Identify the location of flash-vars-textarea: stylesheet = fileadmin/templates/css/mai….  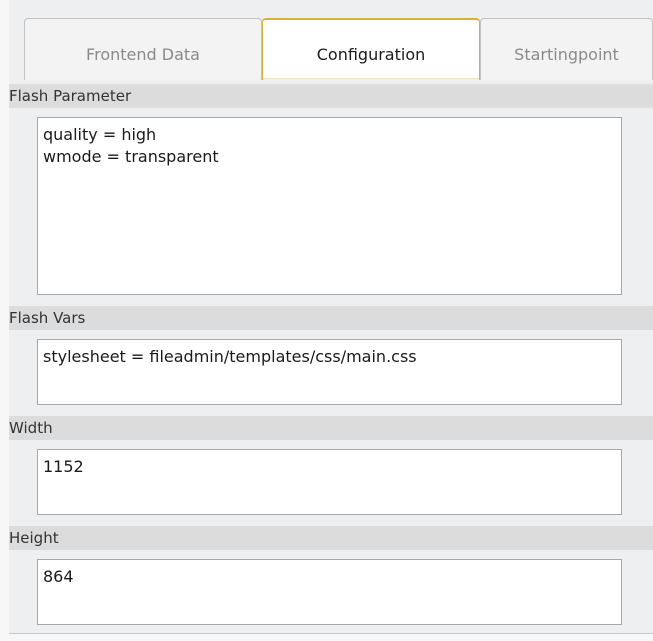
(329, 372).